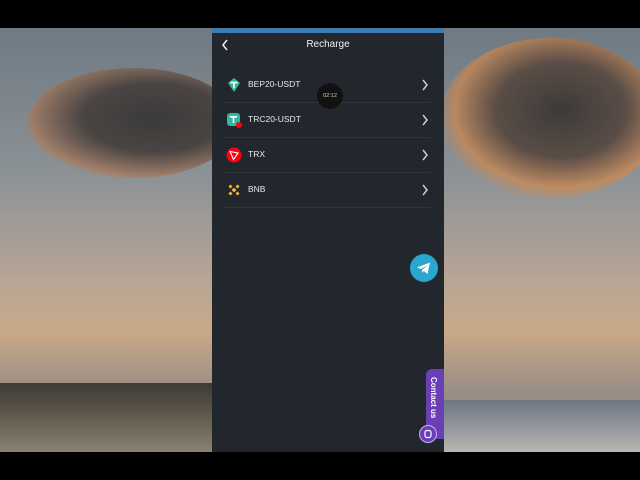 The height and width of the screenshot is (480, 640). I want to click on coin-label: BEP20-USDT, so click(274, 84).